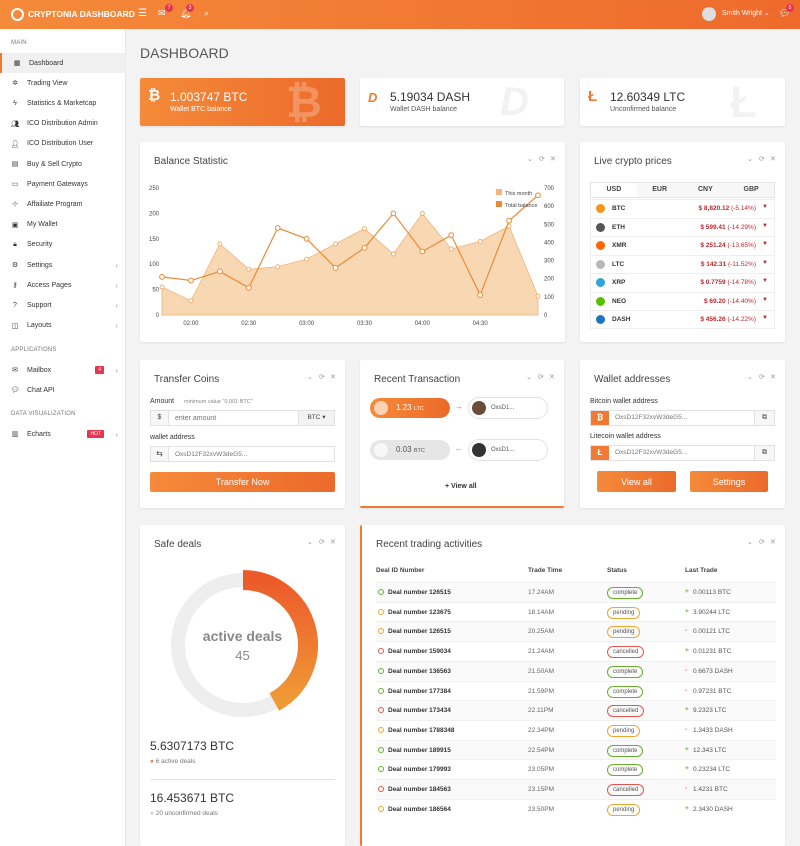 This screenshot has width=800, height=846. Describe the element at coordinates (742, 13) in the screenshot. I see `user-name: Smith Wright` at that location.